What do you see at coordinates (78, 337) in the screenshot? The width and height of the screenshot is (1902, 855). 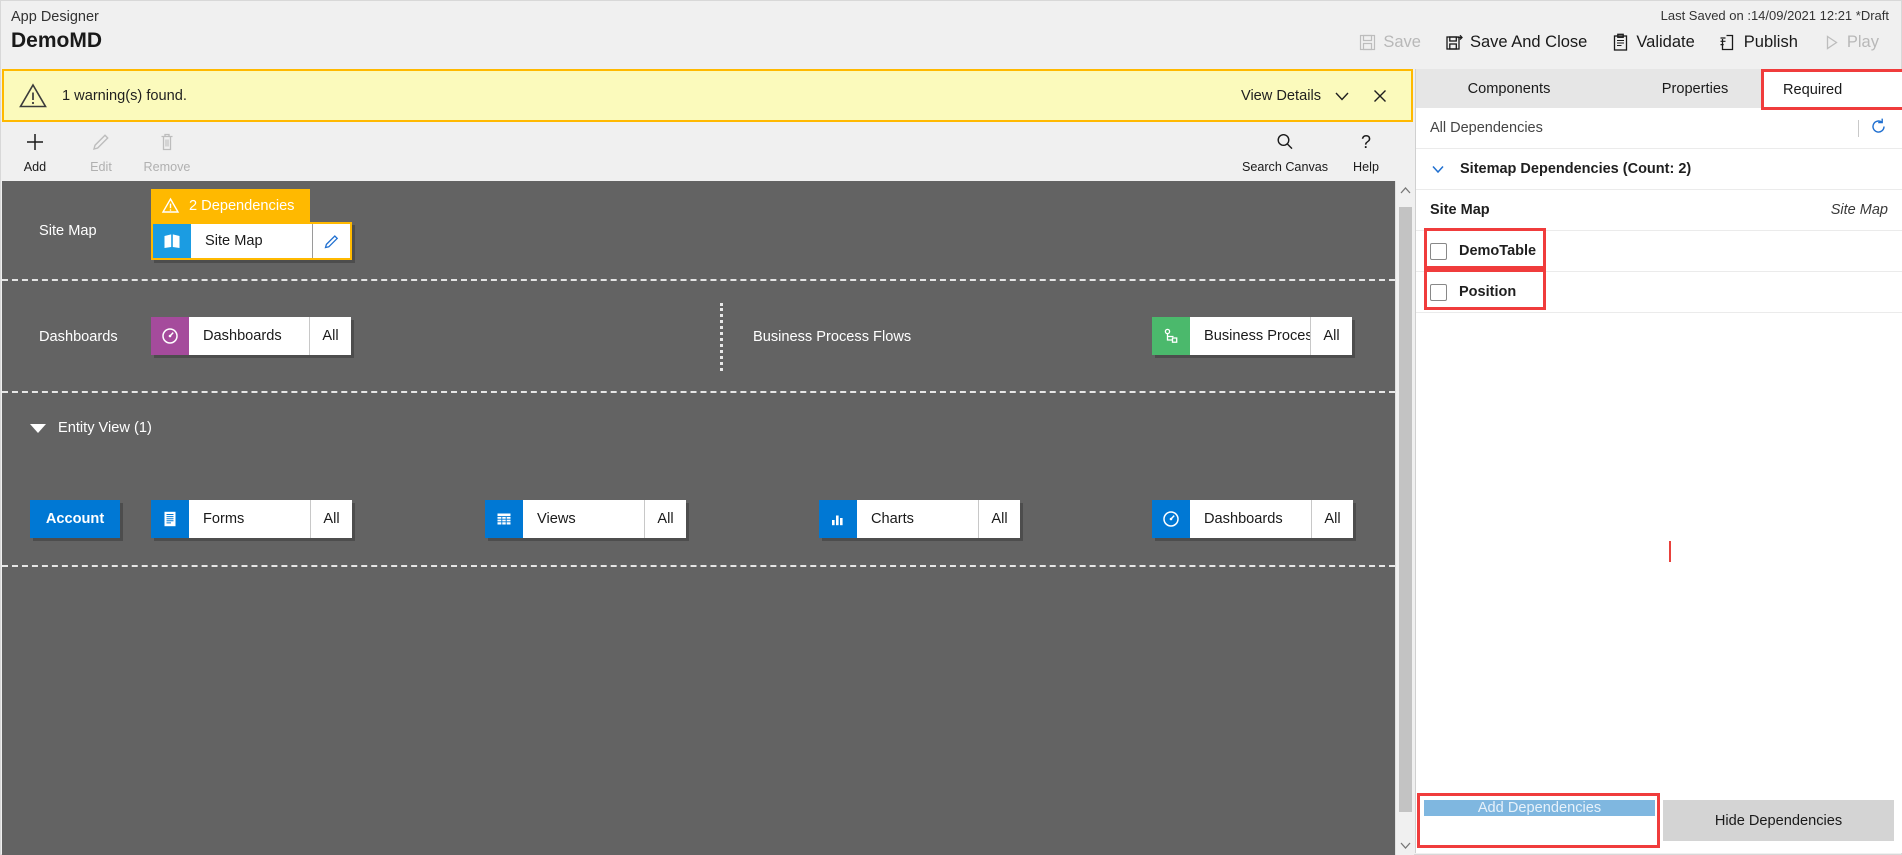 I see `dashboards-row-label: Dashboards` at bounding box center [78, 337].